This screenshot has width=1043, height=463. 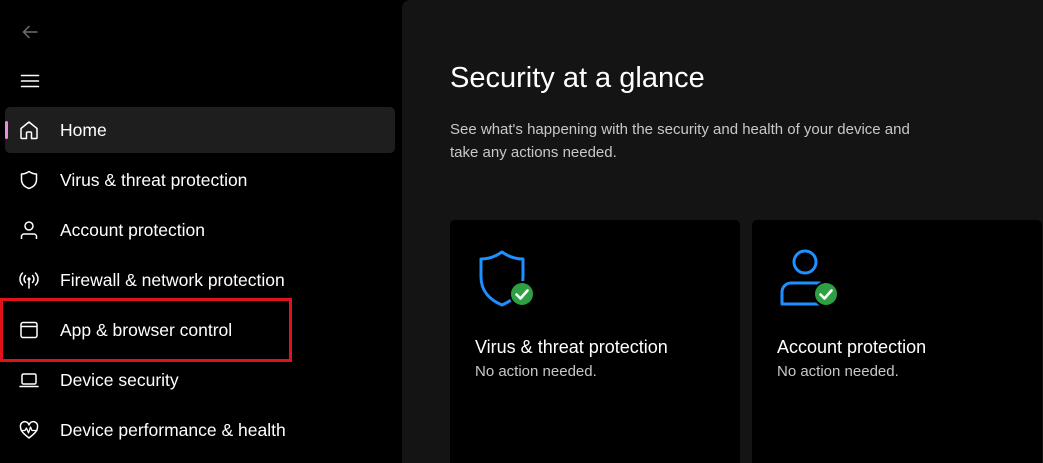 I want to click on sidebar-item-label: Virus & threat protection, so click(x=154, y=180).